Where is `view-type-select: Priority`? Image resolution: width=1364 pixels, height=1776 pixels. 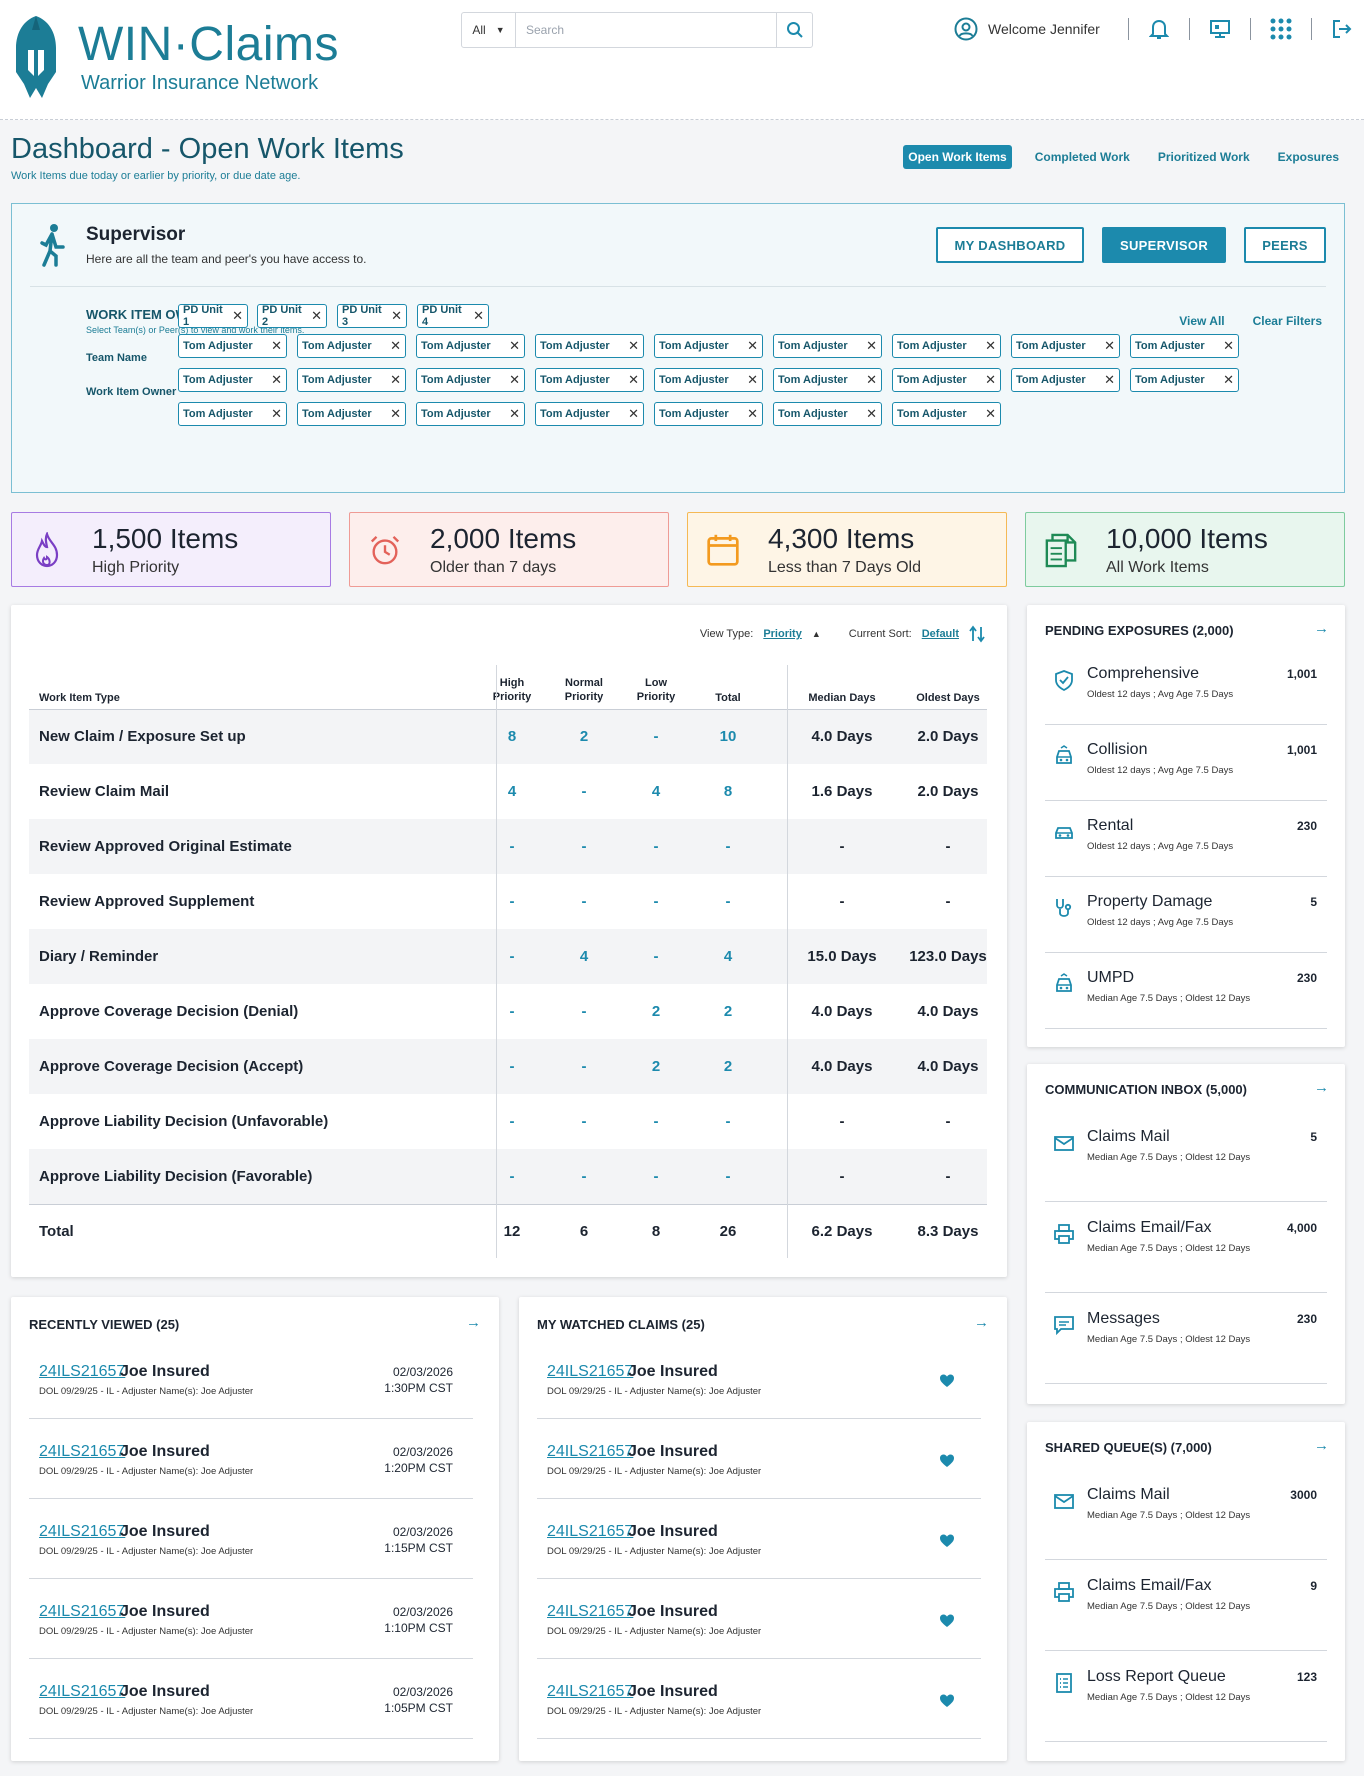 view-type-select: Priority is located at coordinates (782, 634).